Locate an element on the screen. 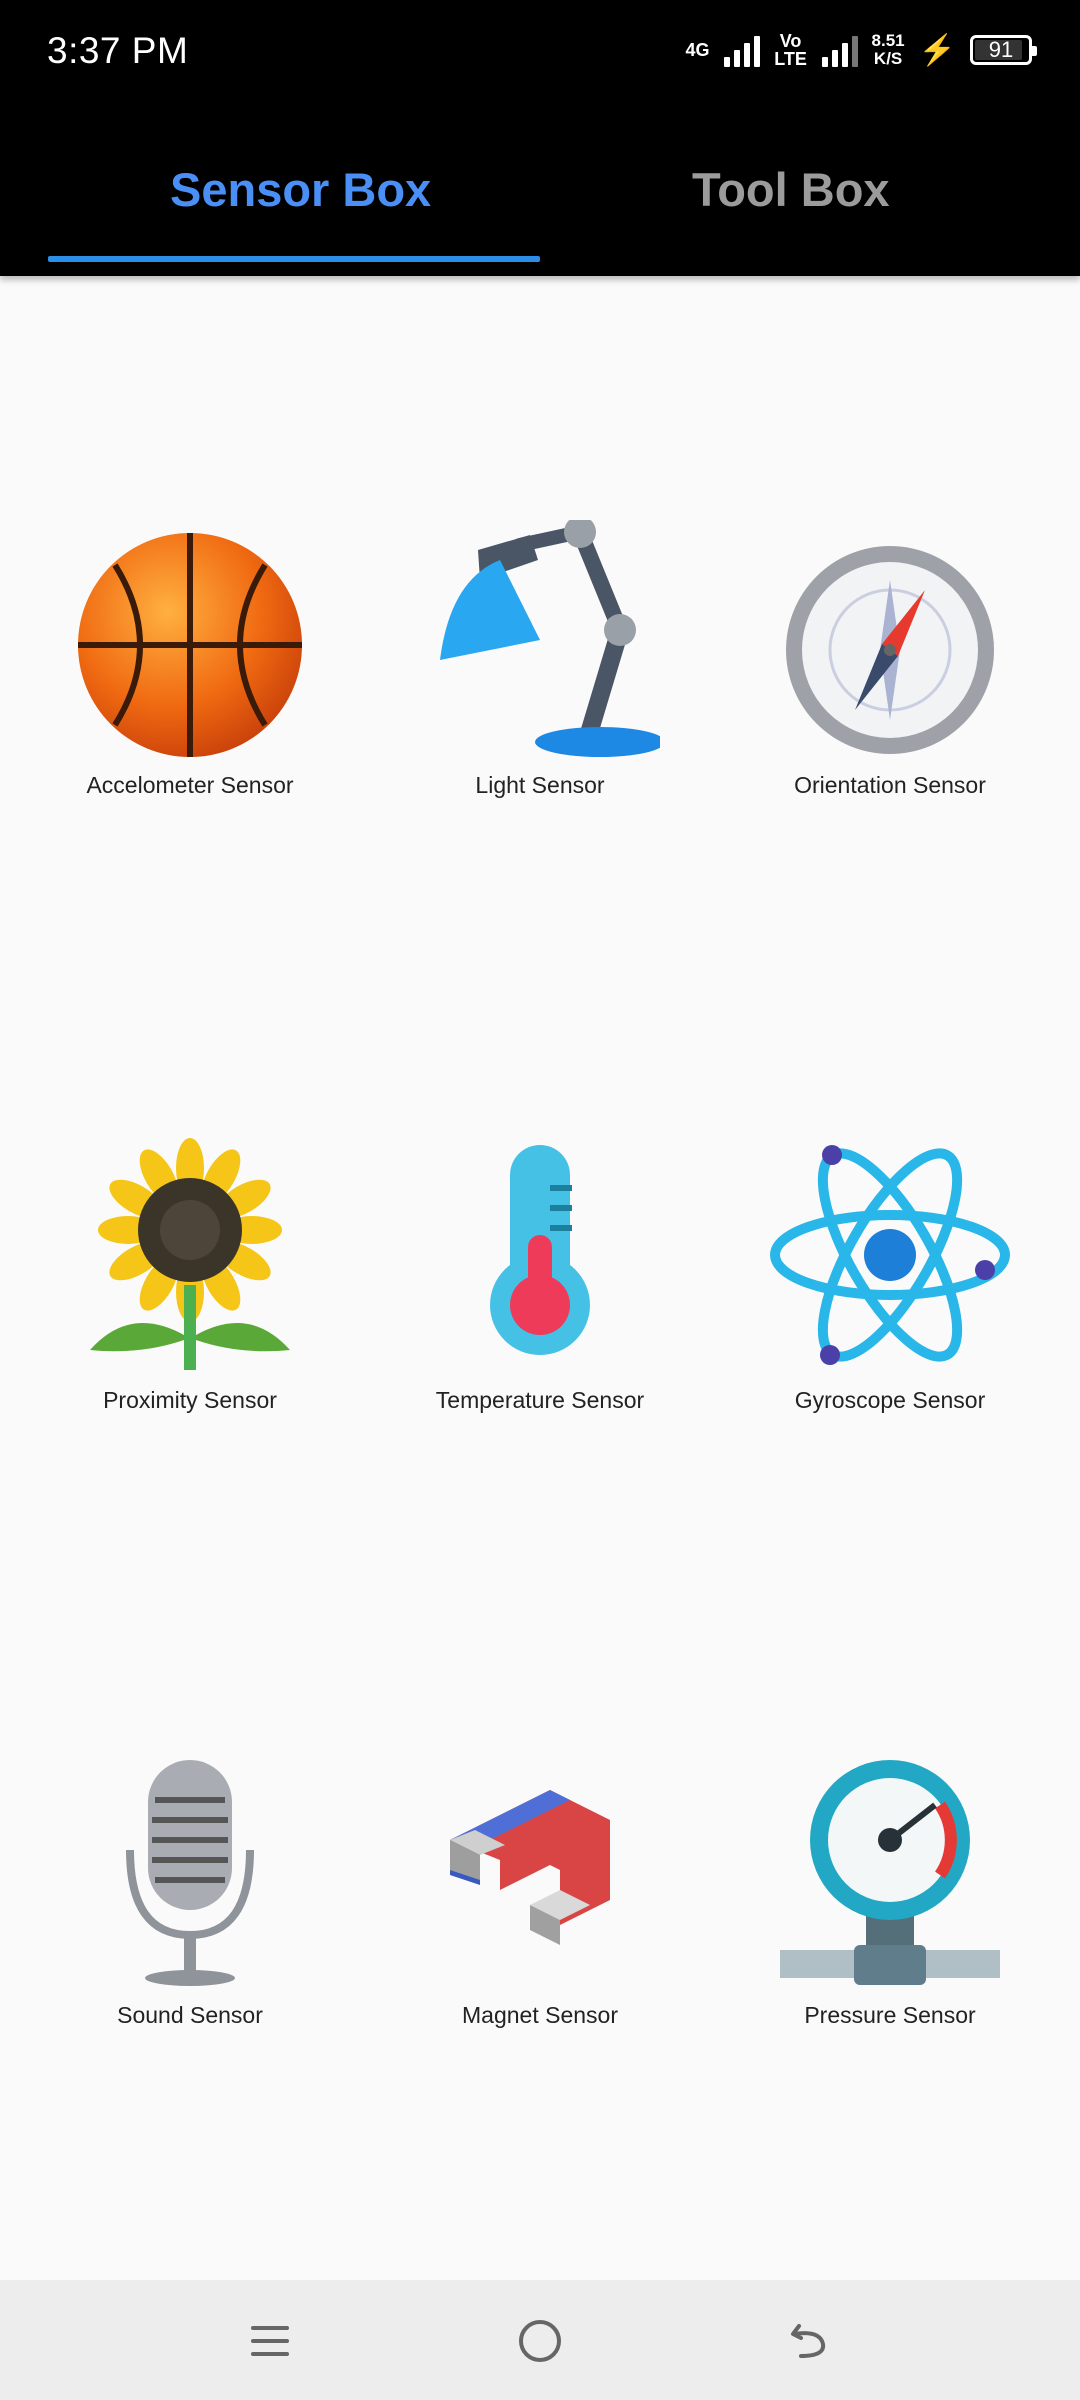 This screenshot has height=2400, width=1080. magnet-icon is located at coordinates (540, 1870).